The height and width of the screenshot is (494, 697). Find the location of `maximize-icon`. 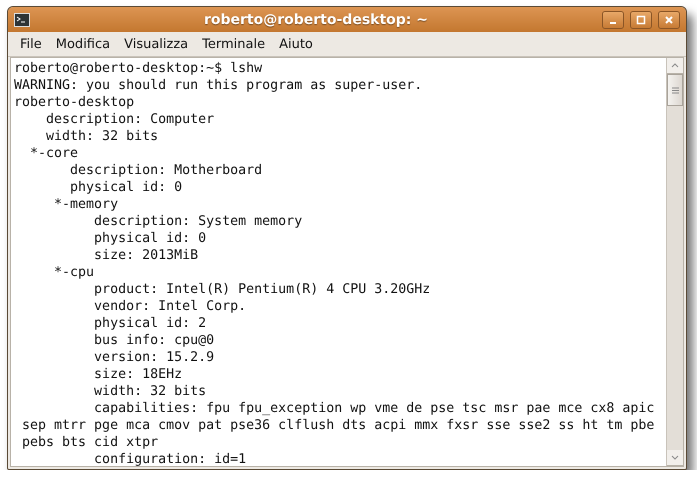

maximize-icon is located at coordinates (641, 19).